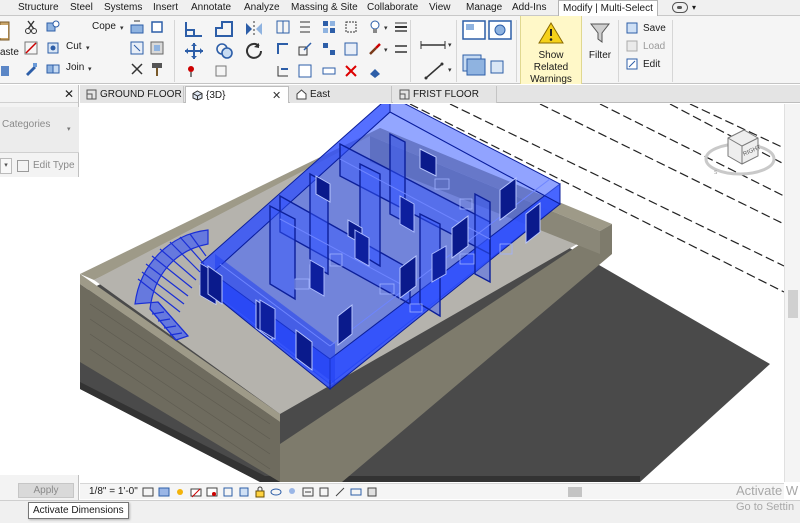 Image resolution: width=800 pixels, height=523 pixels. I want to click on match-properties-icon, so click(5, 71).